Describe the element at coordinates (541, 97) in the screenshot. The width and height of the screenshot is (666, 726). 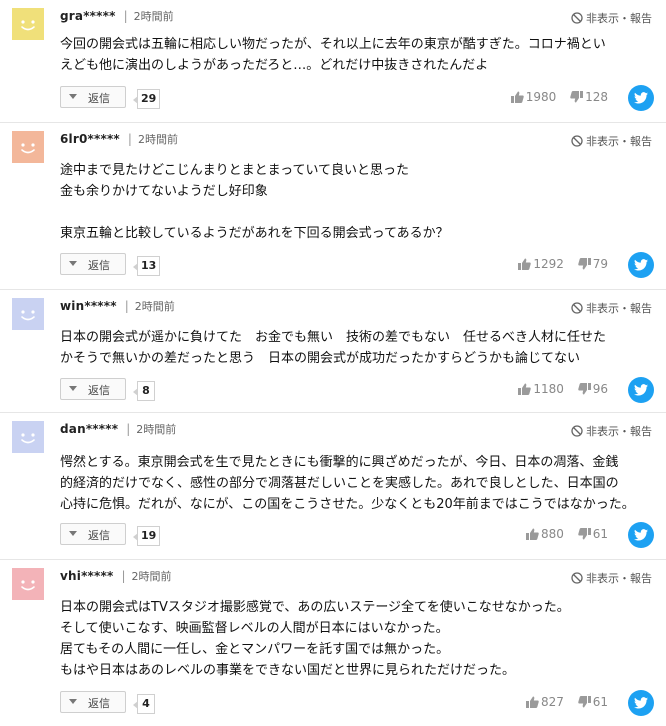
I see `like-count: 1980` at that location.